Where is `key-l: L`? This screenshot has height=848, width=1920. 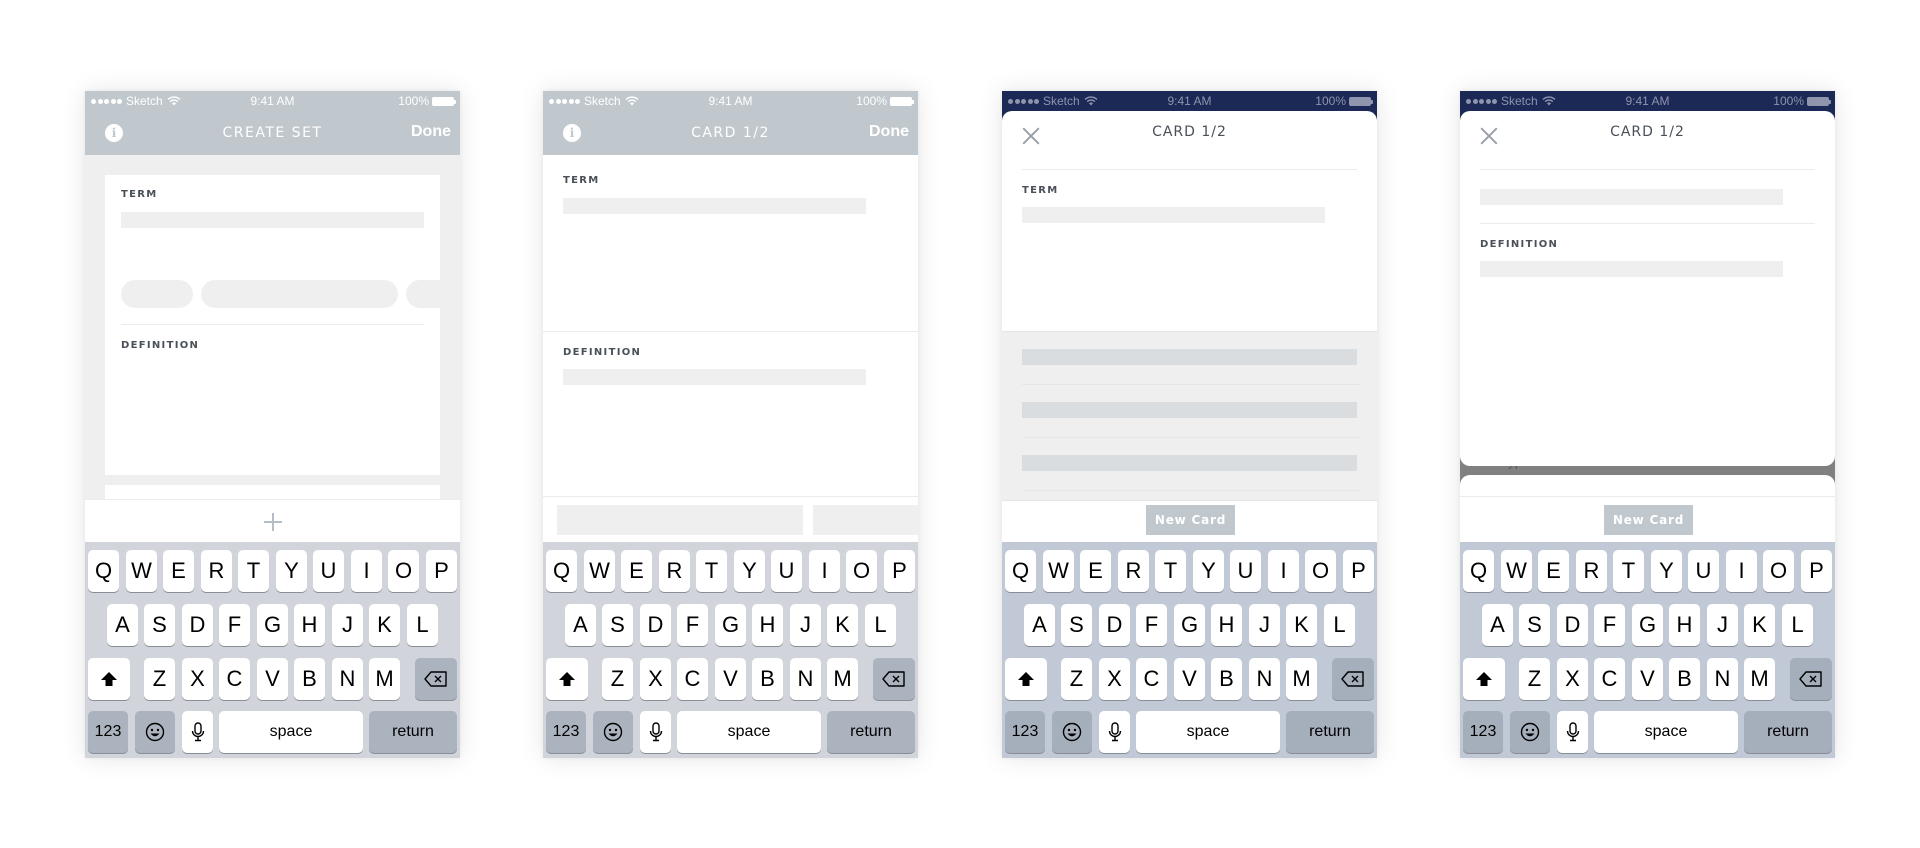
key-l: L is located at coordinates (1339, 625).